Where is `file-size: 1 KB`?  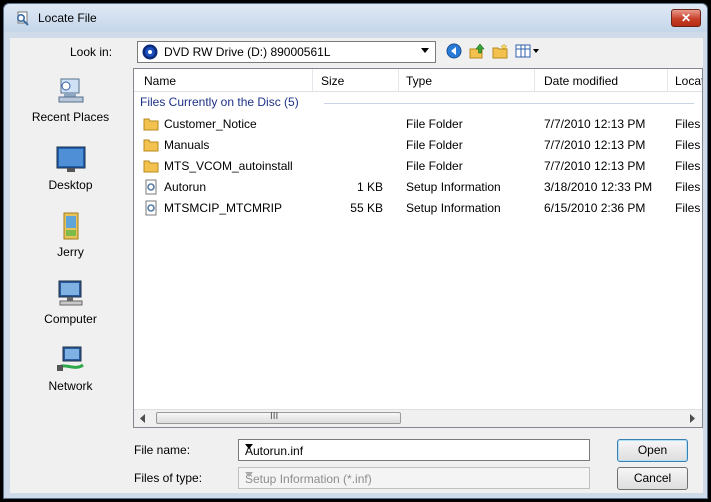
file-size: 1 KB is located at coordinates (369, 187).